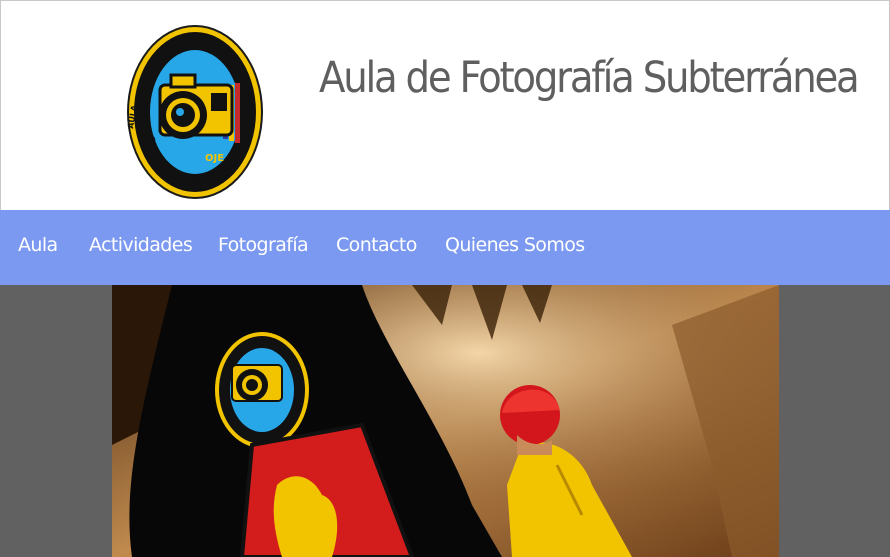 Image resolution: width=890 pixels, height=557 pixels. Describe the element at coordinates (214, 158) in the screenshot. I see `logo-badge-text: OJE` at that location.